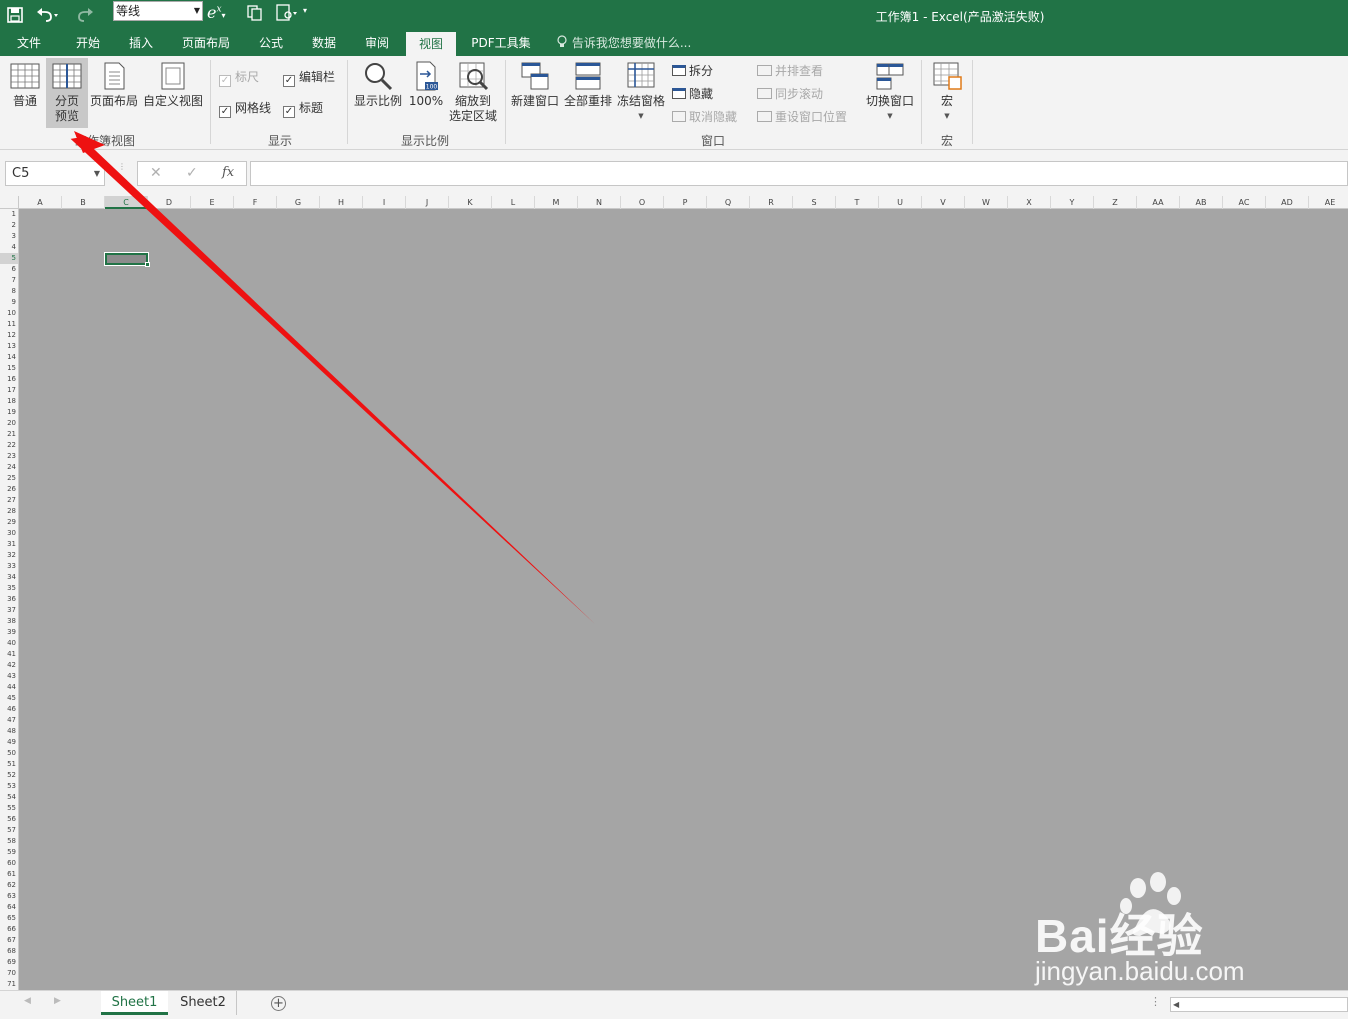 Image resolution: width=1348 pixels, height=1019 pixels. Describe the element at coordinates (158, 11) in the screenshot. I see `font-select: 等线 ▼` at that location.